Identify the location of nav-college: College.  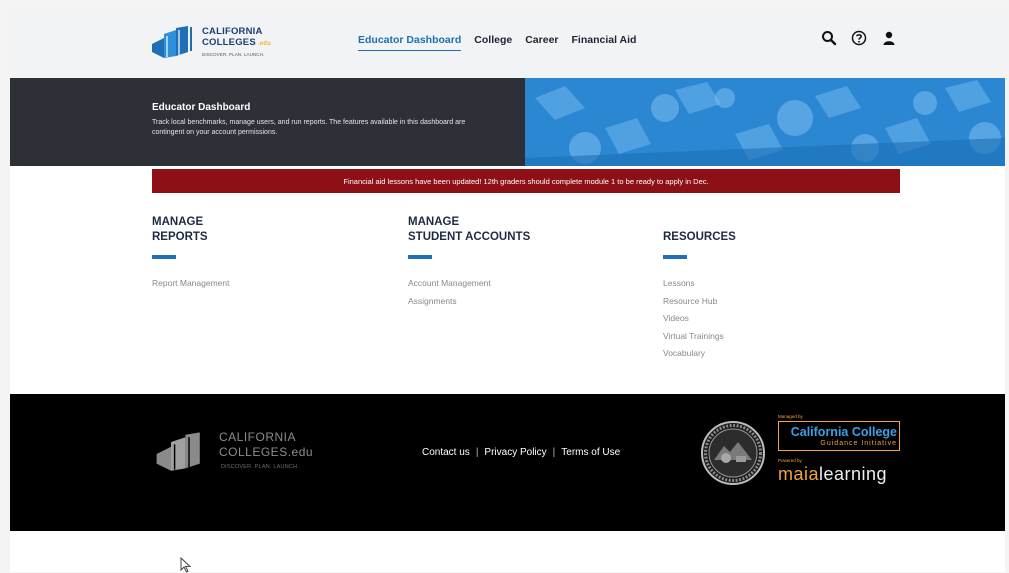
(493, 42).